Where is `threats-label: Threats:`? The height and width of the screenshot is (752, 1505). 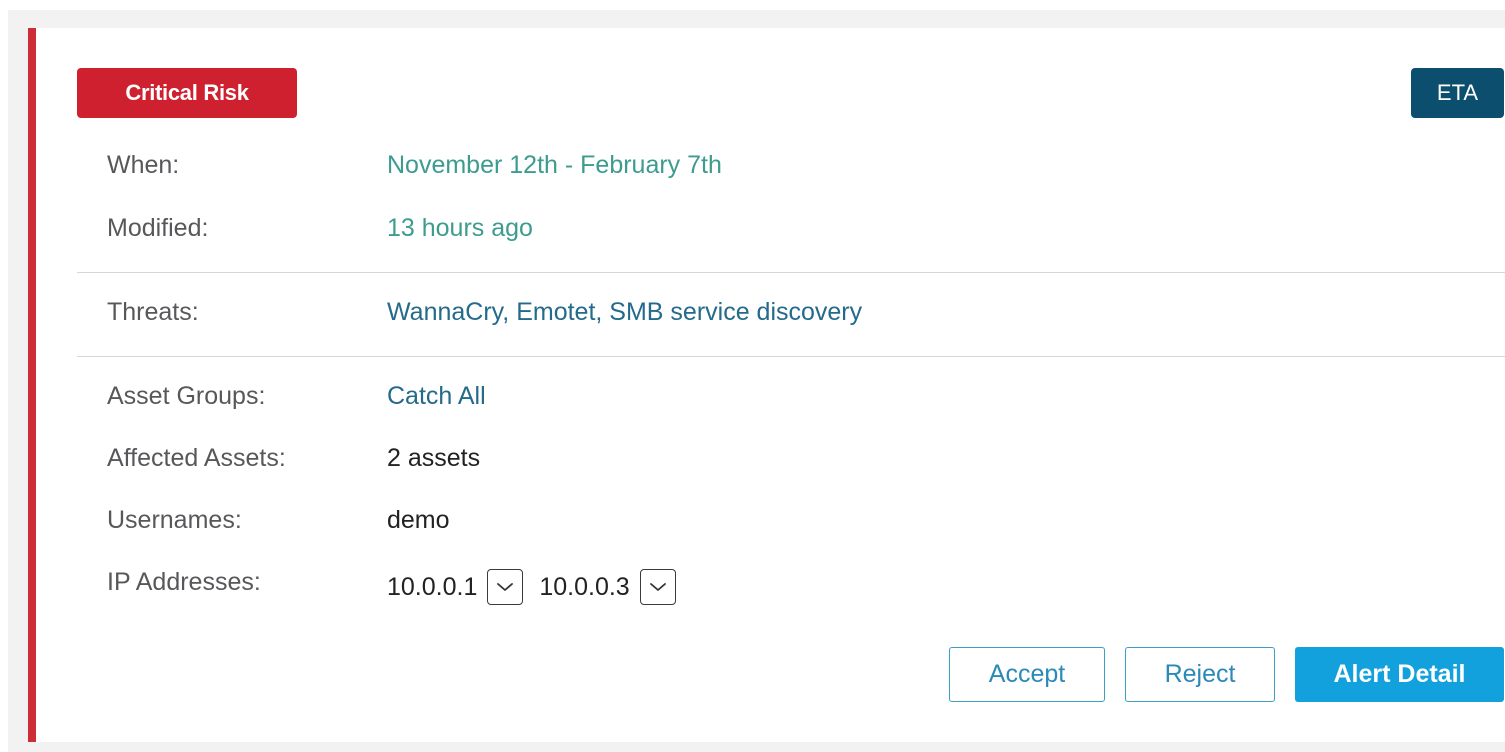
threats-label: Threats: is located at coordinates (153, 312).